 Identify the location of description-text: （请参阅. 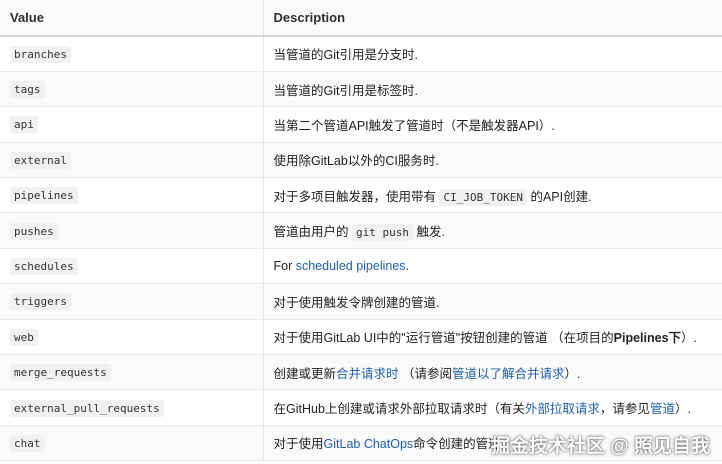
(425, 373).